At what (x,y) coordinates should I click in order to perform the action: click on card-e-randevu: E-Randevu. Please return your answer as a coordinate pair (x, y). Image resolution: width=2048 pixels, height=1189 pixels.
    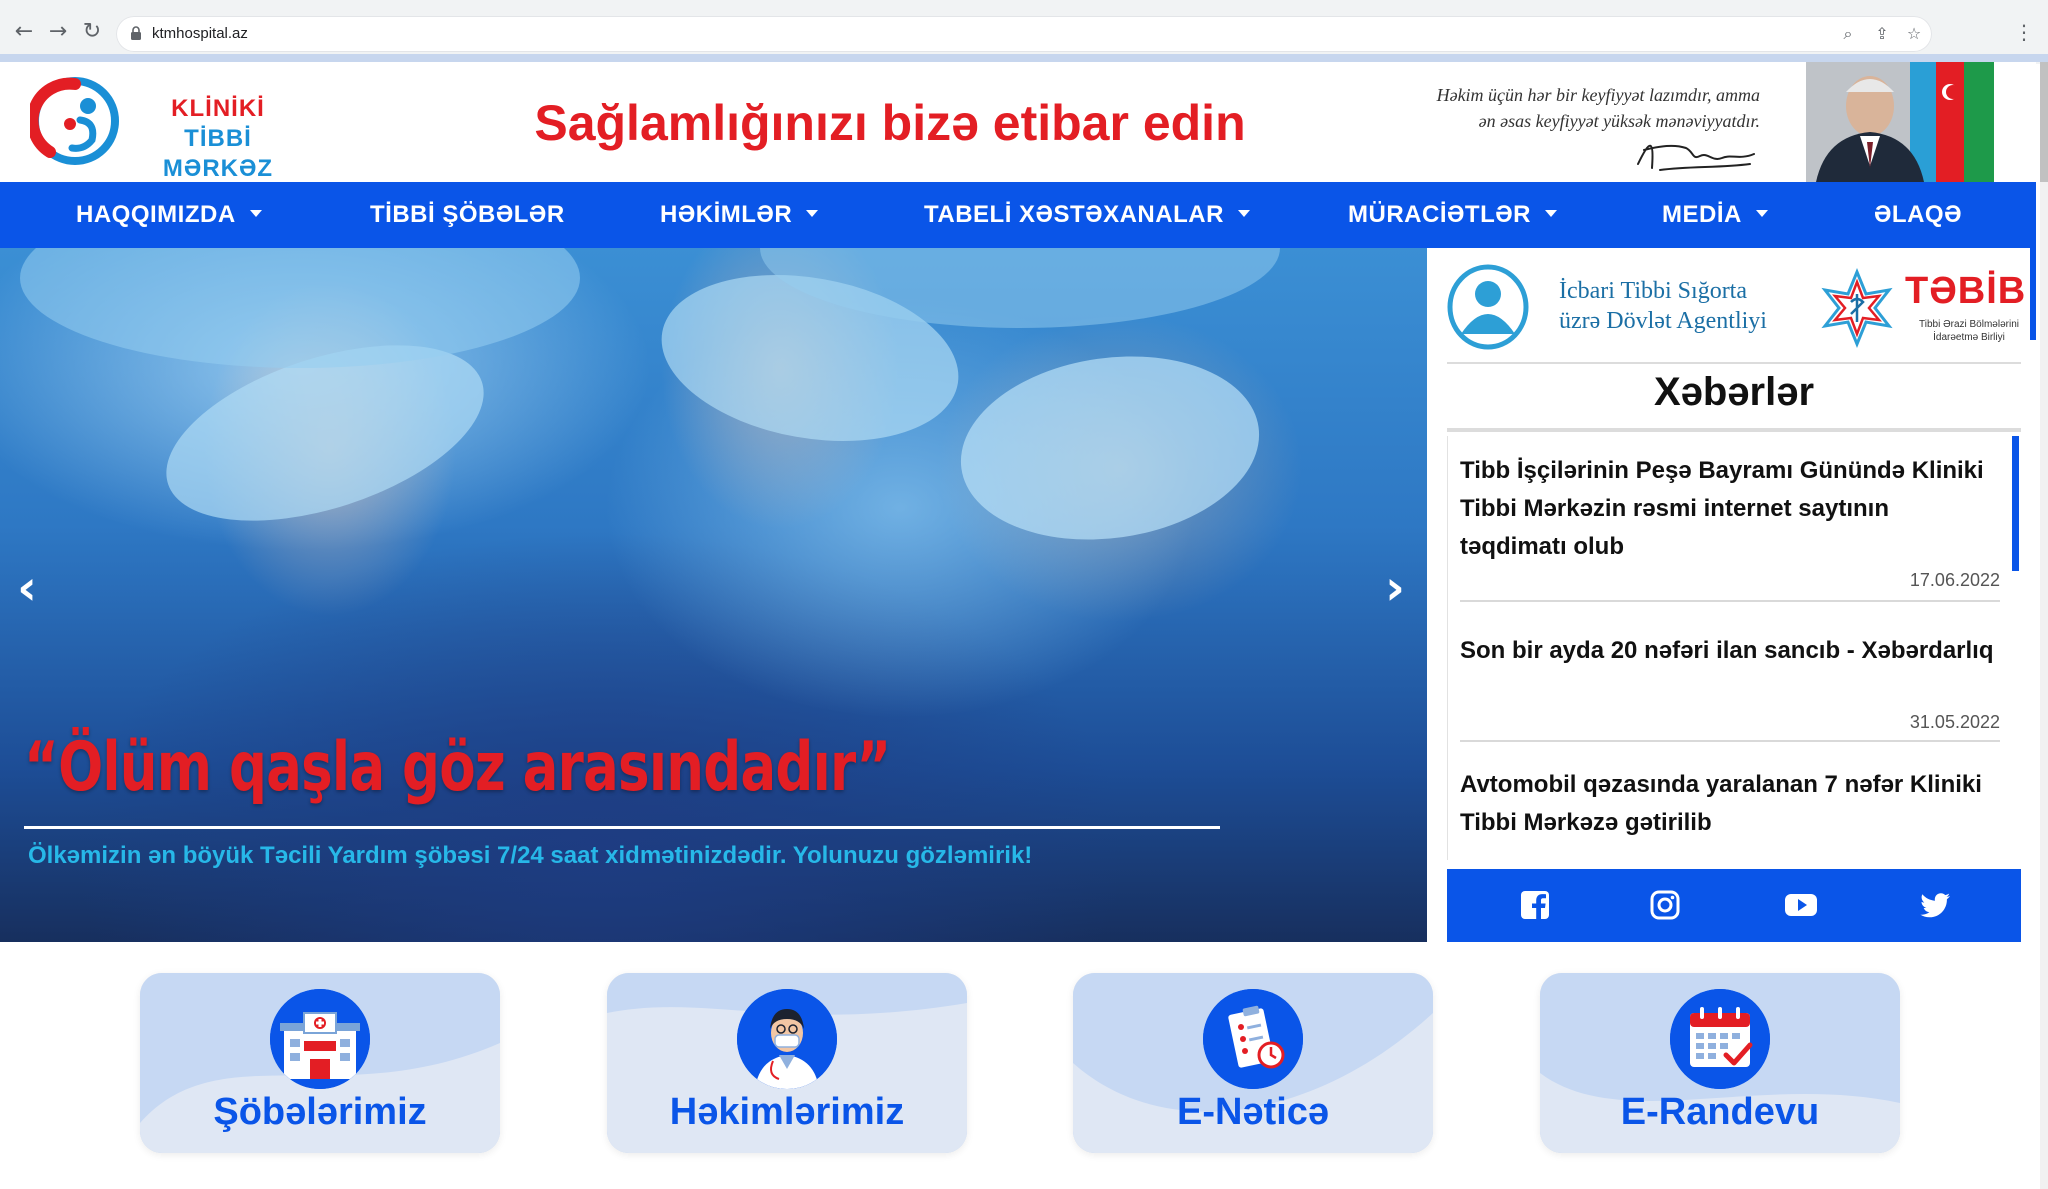
    Looking at the image, I should click on (1720, 1063).